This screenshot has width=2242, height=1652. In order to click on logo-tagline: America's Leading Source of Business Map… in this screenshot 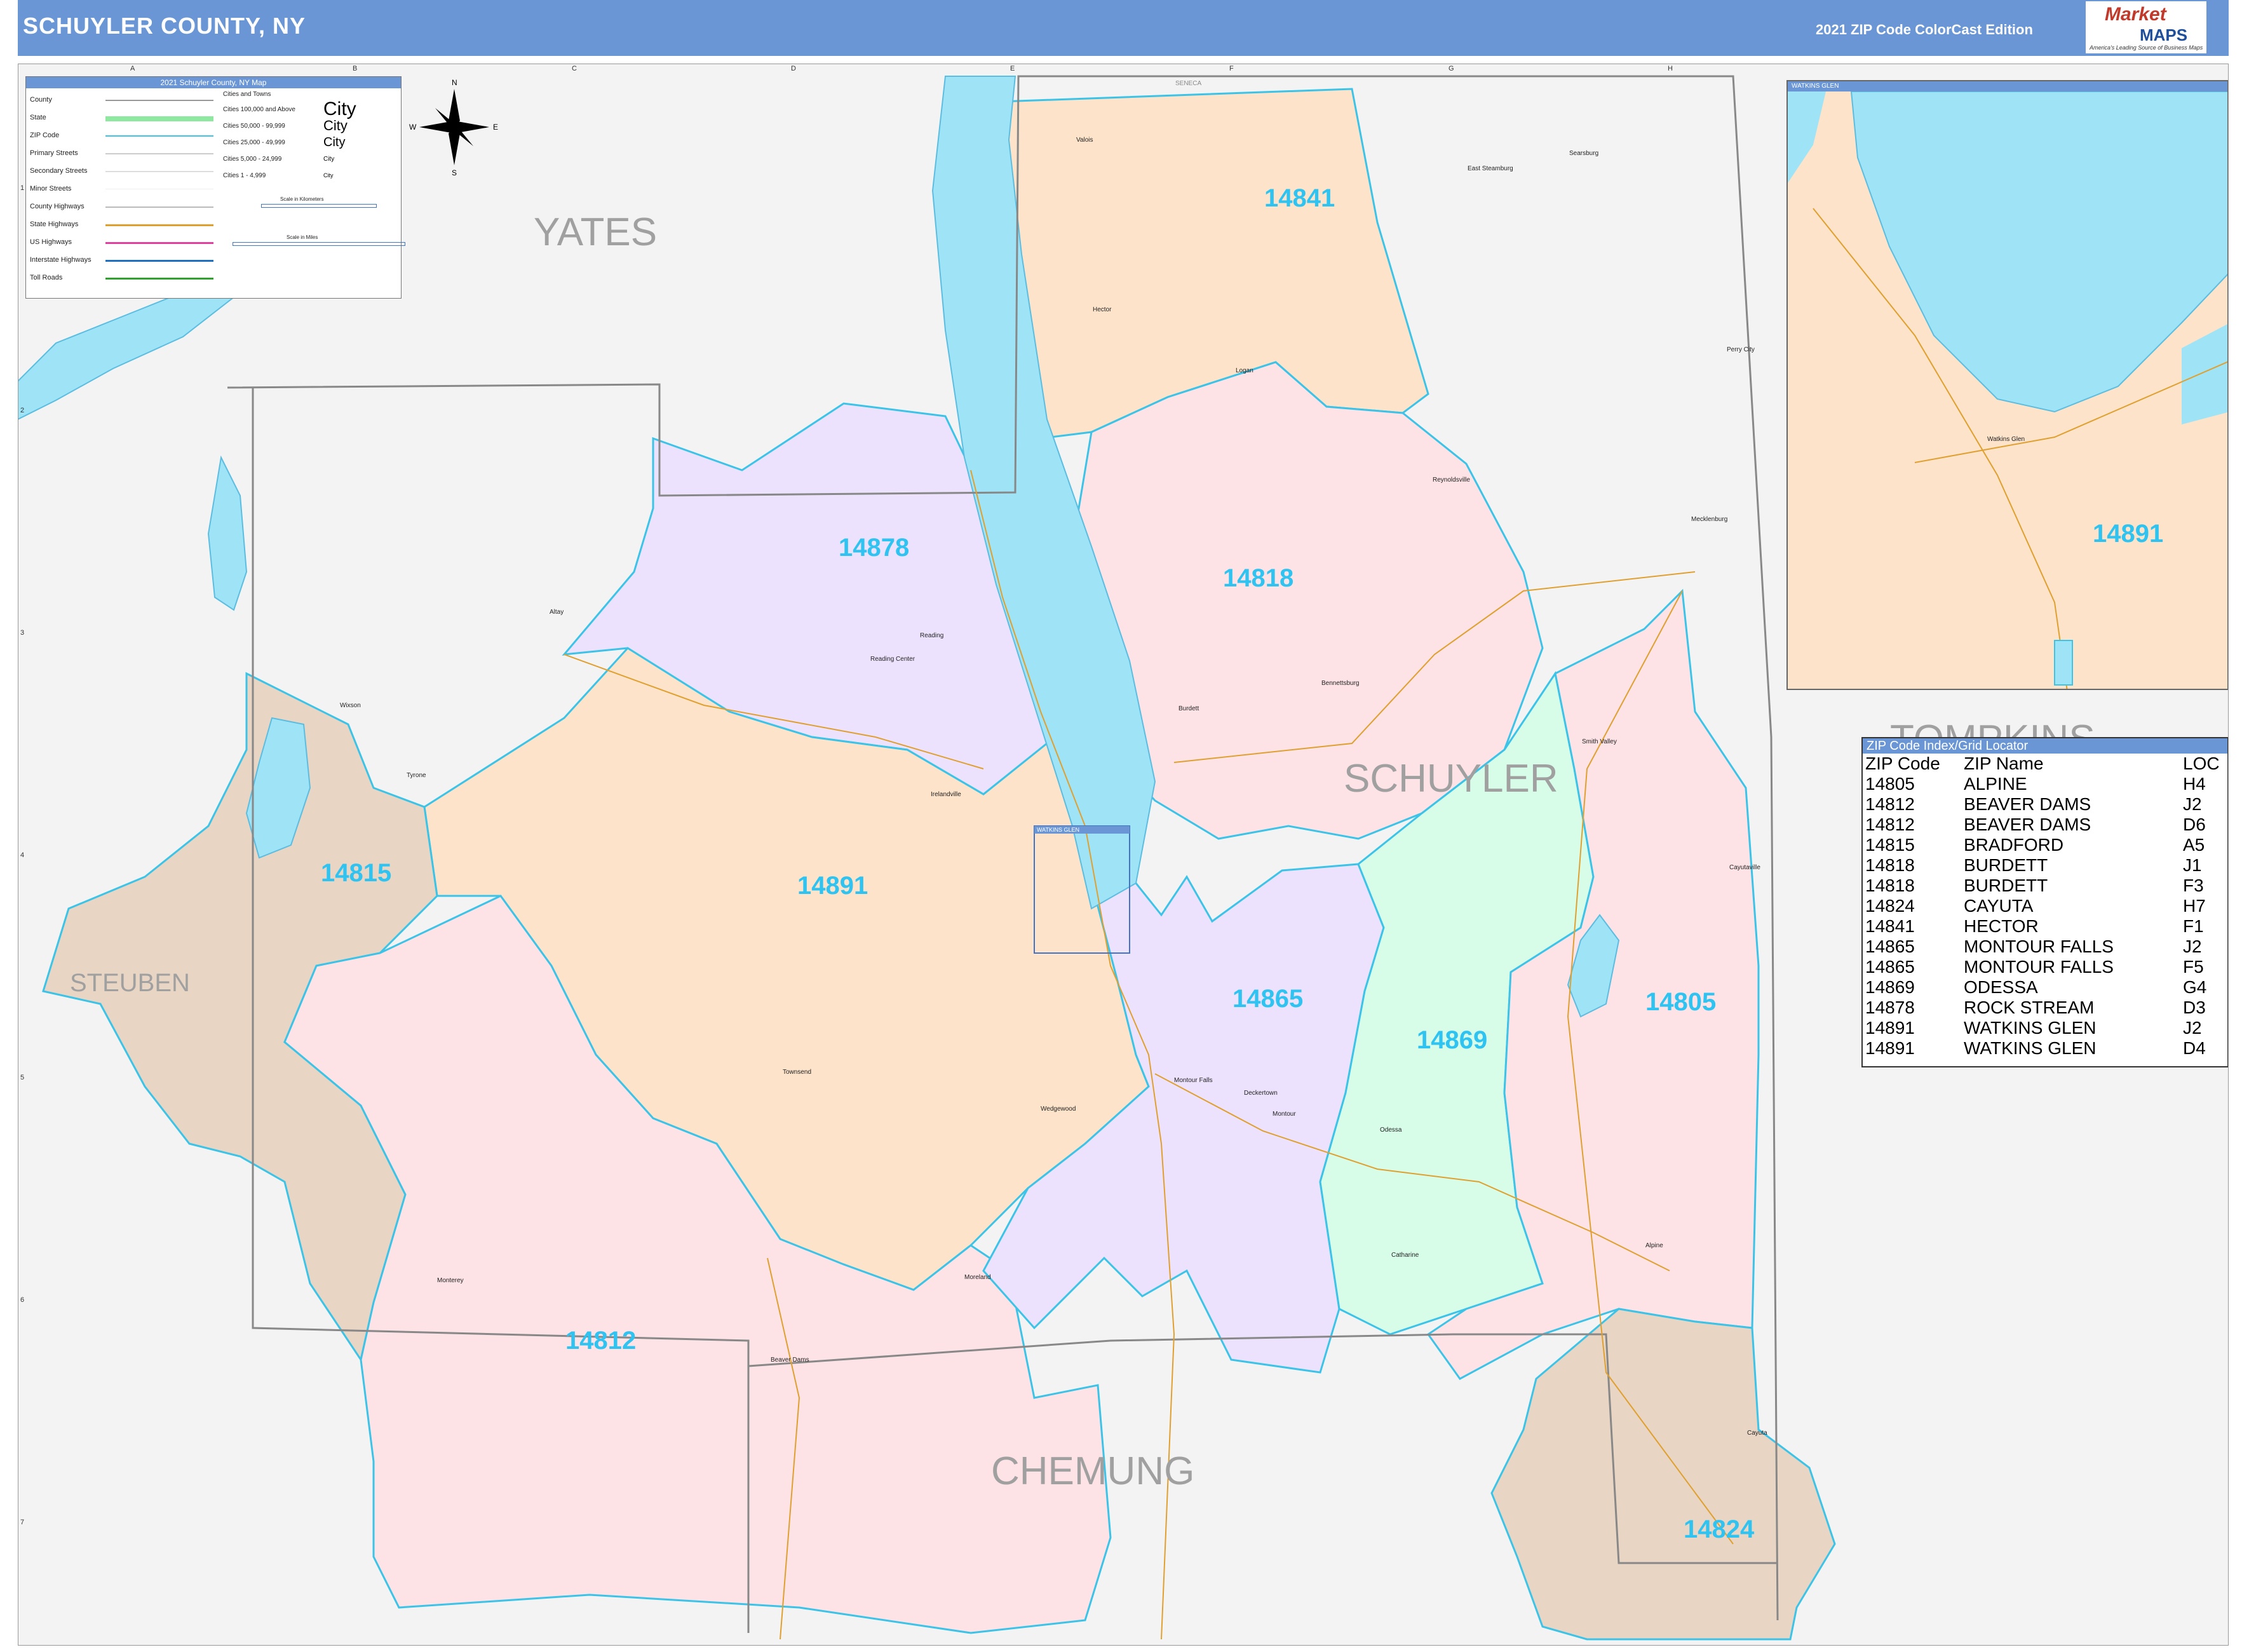, I will do `click(2146, 48)`.